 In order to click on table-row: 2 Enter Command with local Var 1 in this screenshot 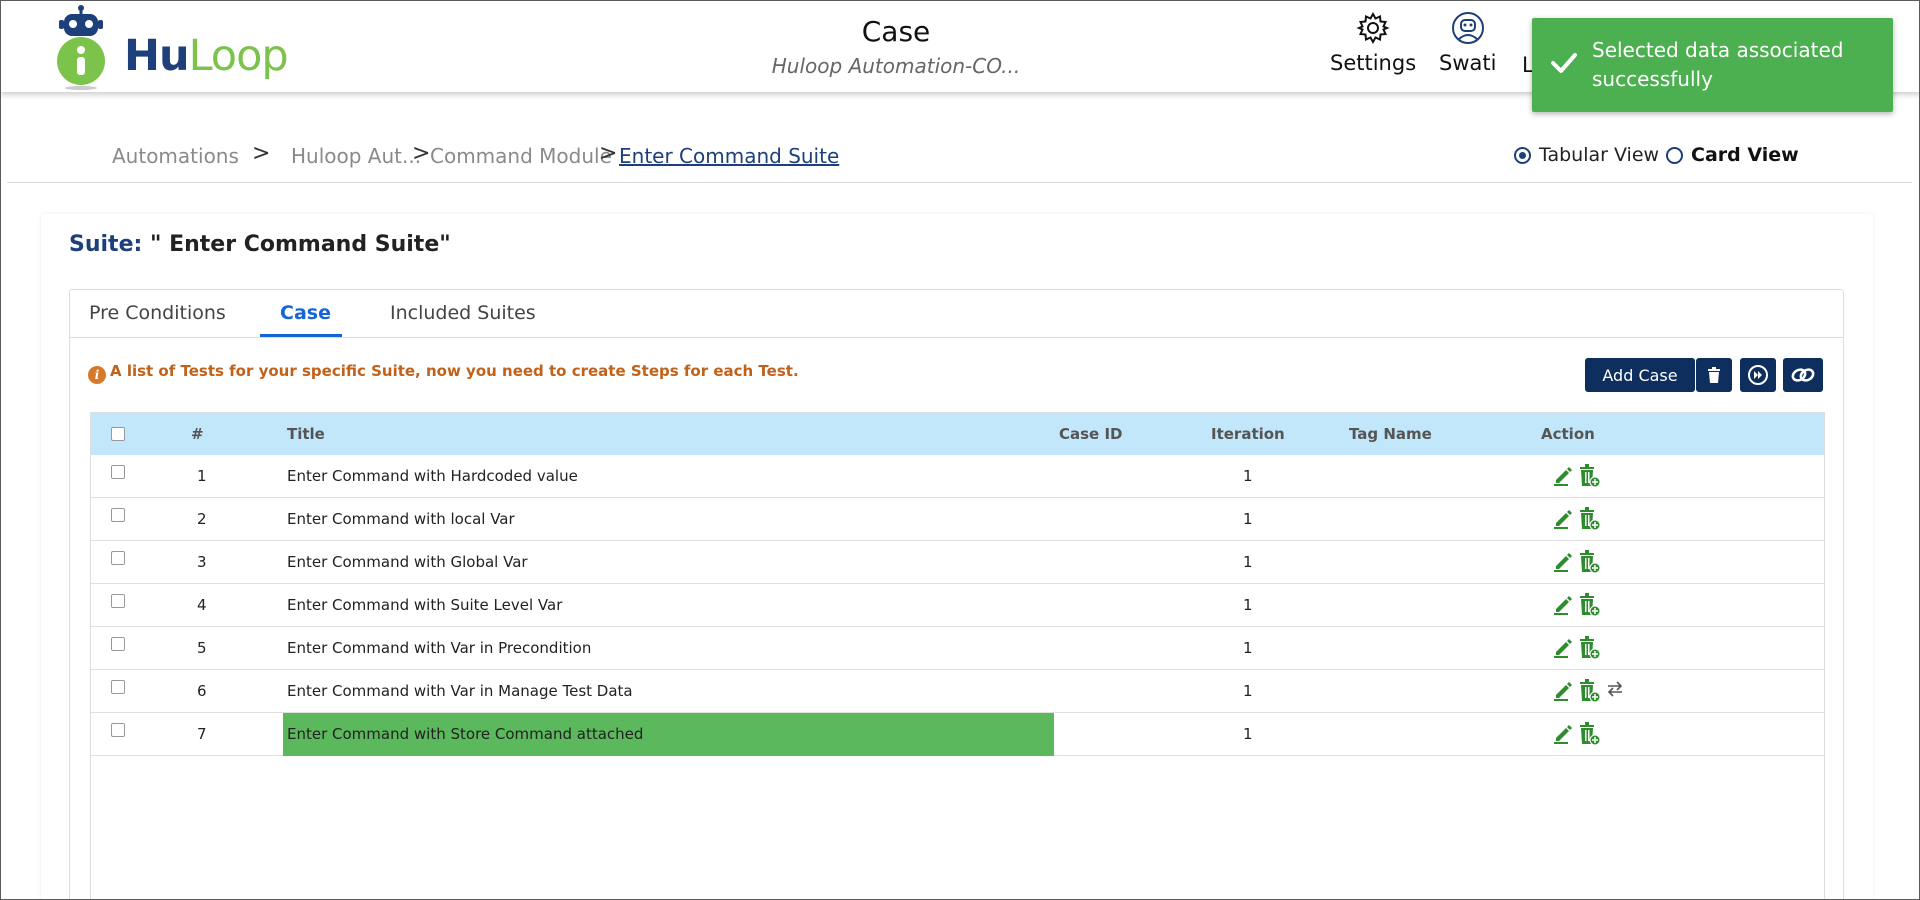, I will do `click(957, 519)`.